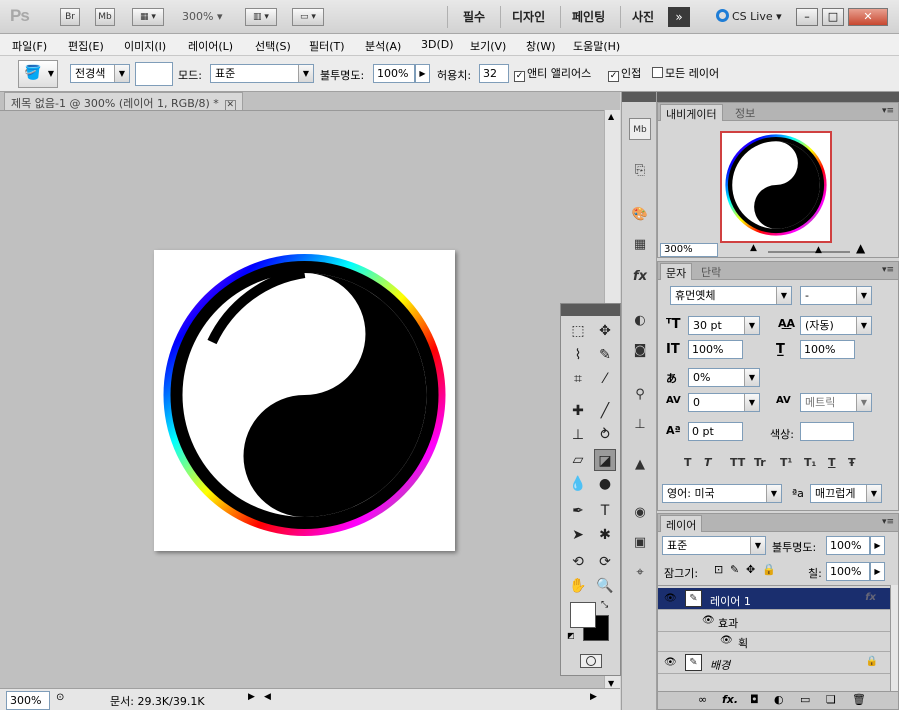  What do you see at coordinates (640, 277) in the screenshot?
I see `styles-fx-icon: fx` at bounding box center [640, 277].